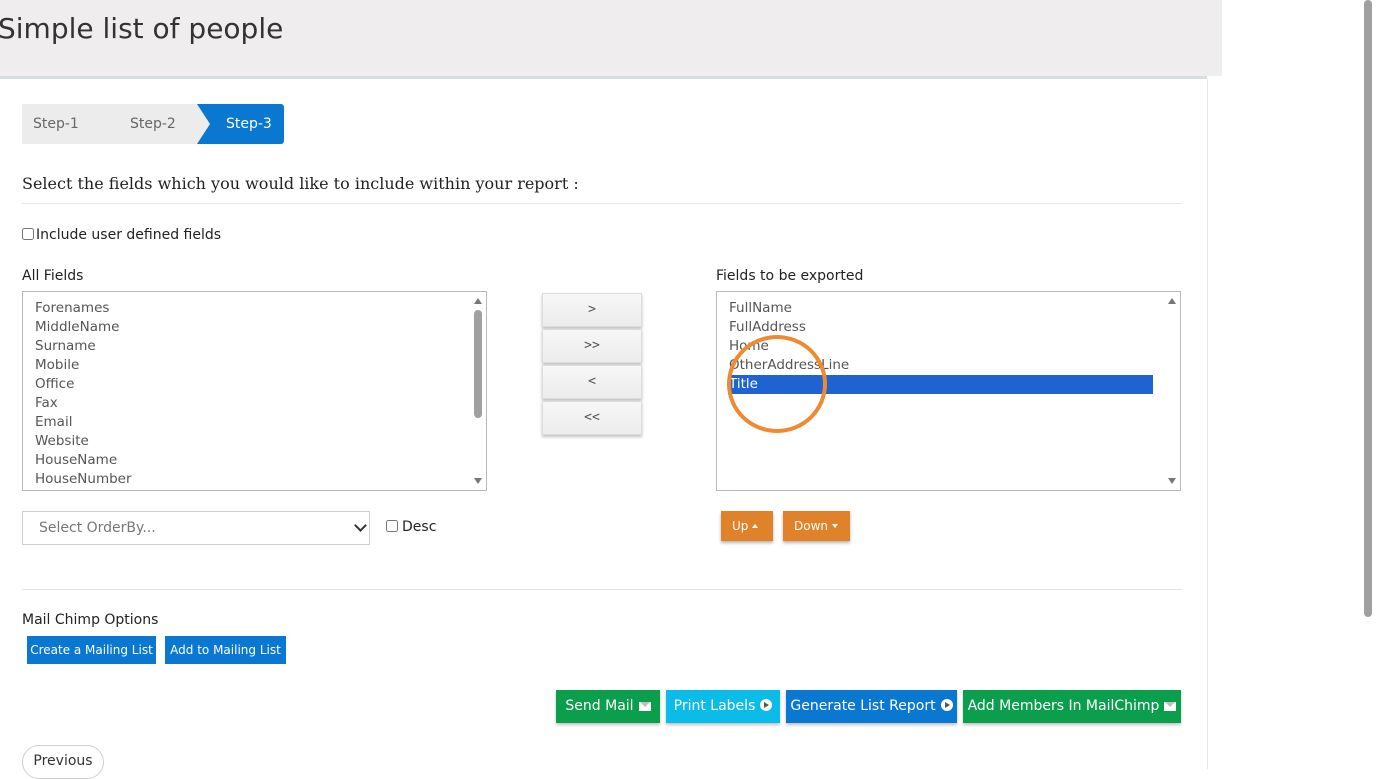  I want to click on step-3-tab: Step-3, so click(240, 124).